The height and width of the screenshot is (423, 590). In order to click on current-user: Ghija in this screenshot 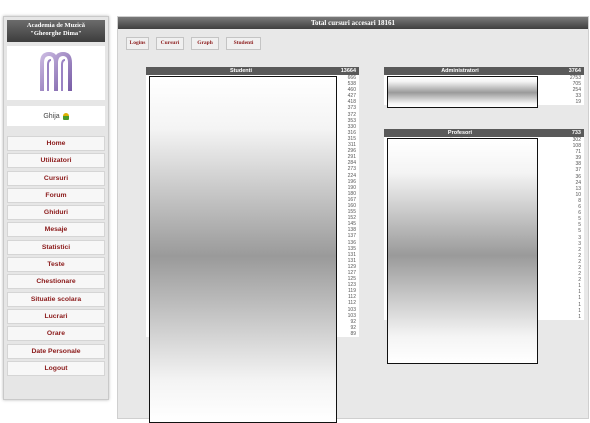, I will do `click(56, 116)`.